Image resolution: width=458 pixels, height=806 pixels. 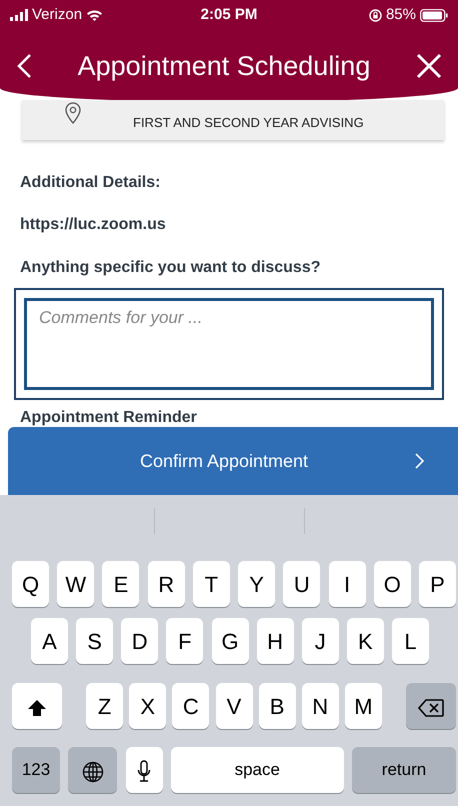 I want to click on key: G, so click(x=230, y=641).